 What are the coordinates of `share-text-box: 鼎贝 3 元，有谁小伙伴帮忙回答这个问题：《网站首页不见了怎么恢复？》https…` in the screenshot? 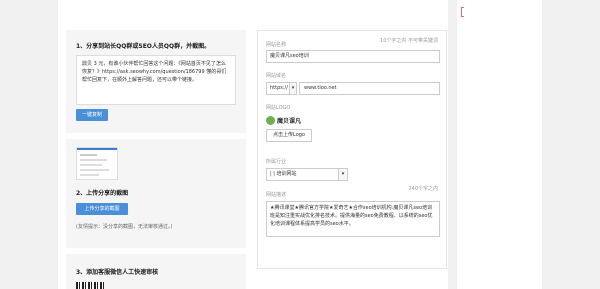 It's located at (156, 80).